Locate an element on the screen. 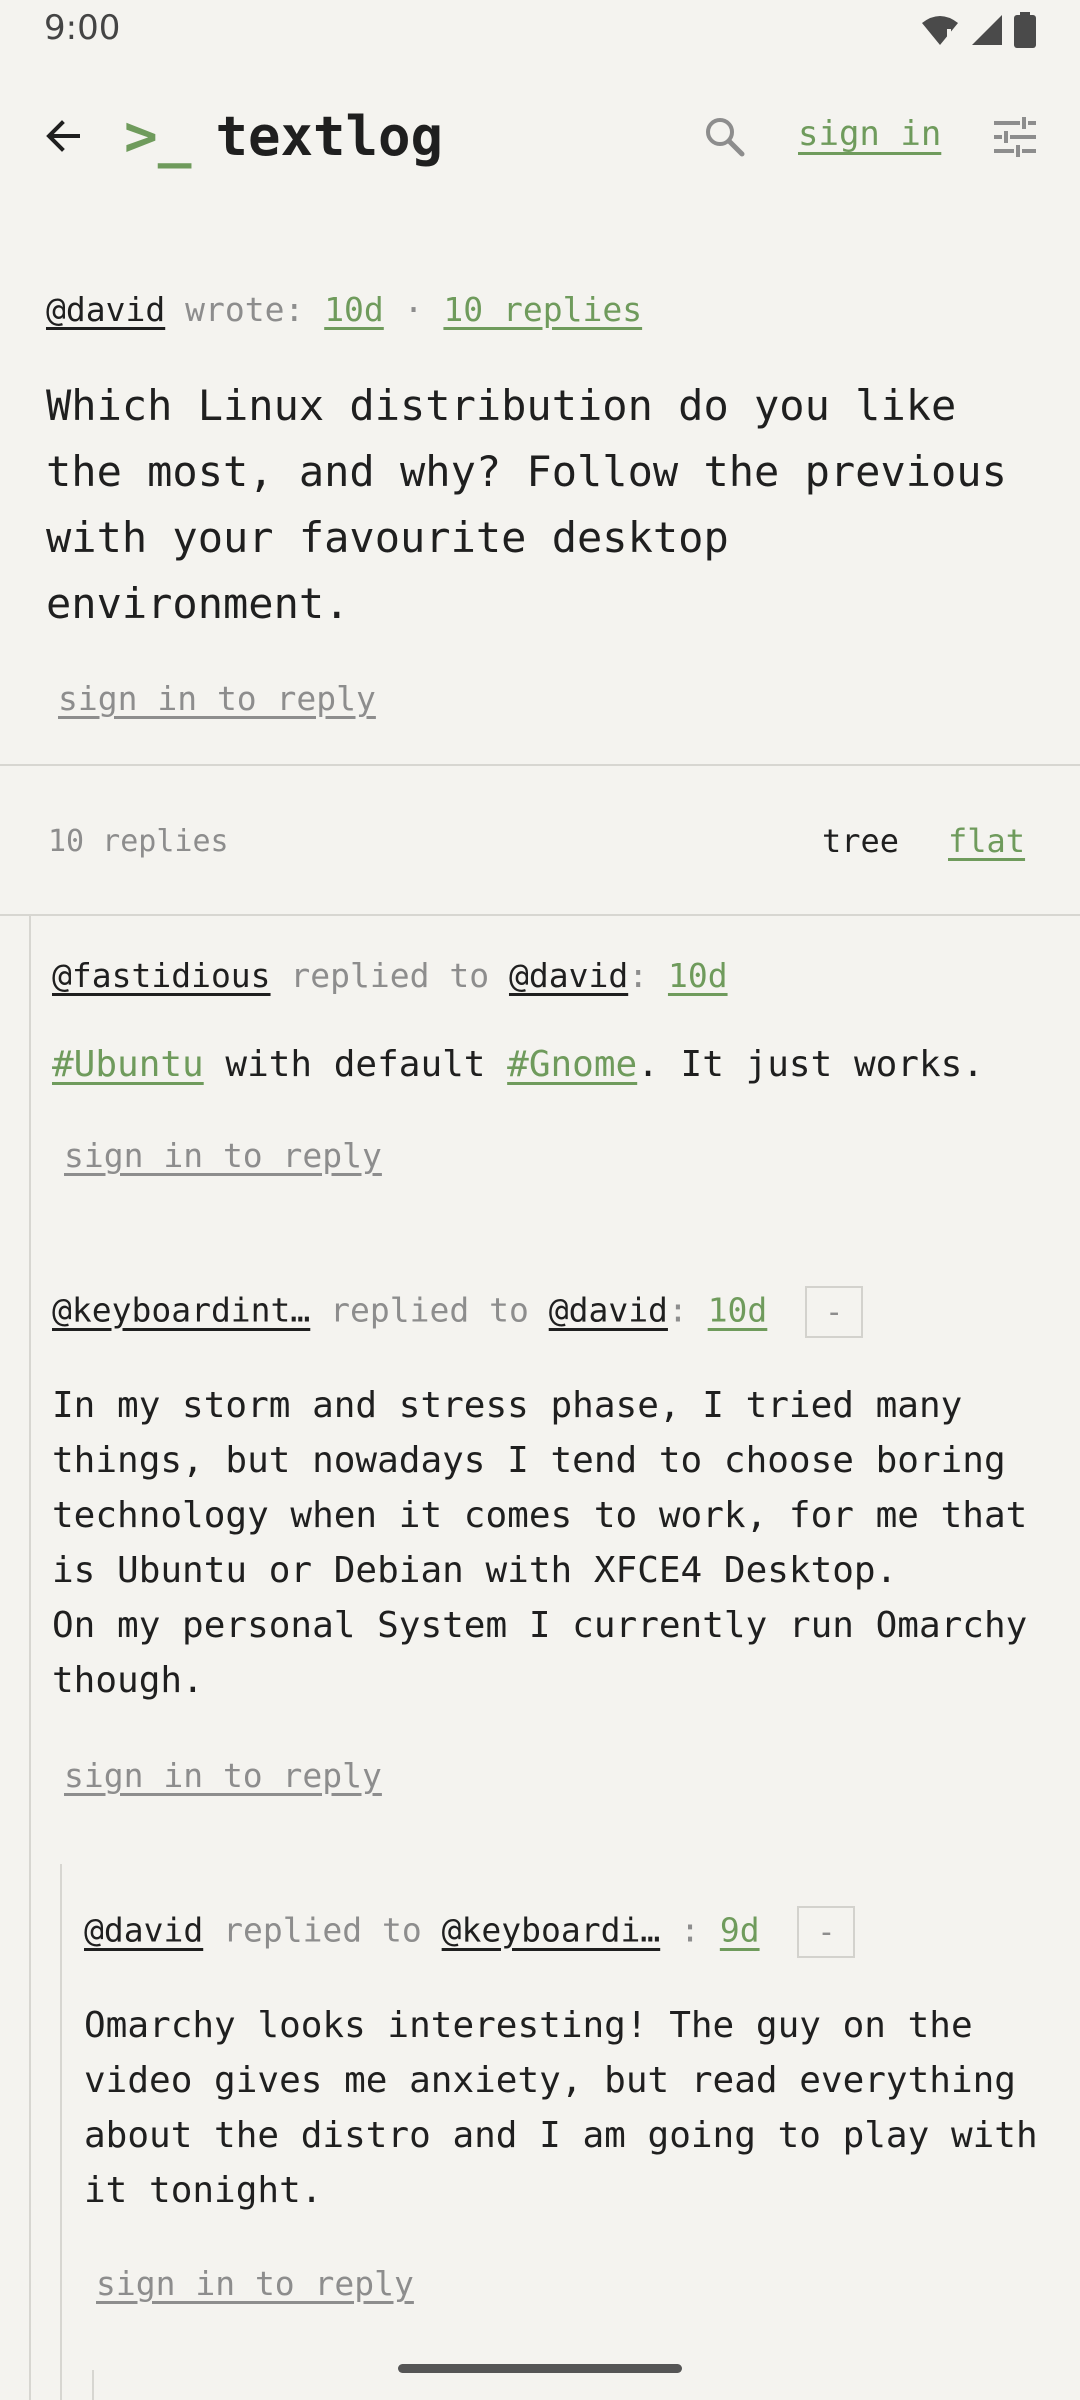 This screenshot has width=1080, height=2400. status-time: 9:00 is located at coordinates (82, 28).